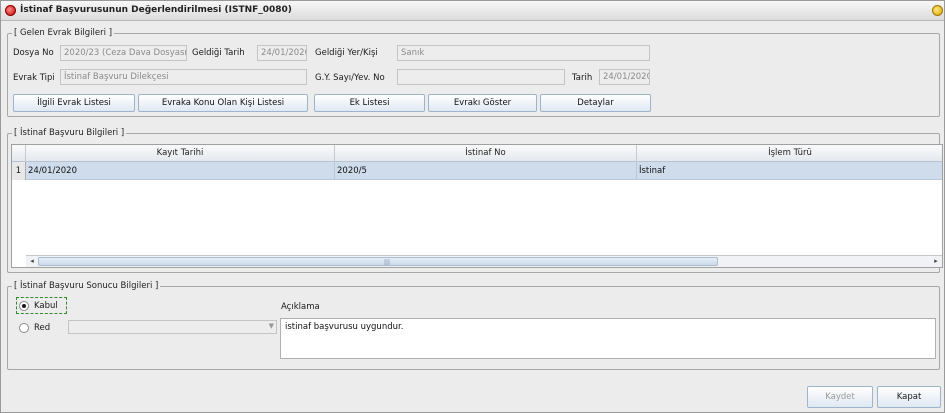 This screenshot has height=413, width=945. I want to click on column-header-kayit-tarihi: Kayıt Tarihi, so click(180, 153).